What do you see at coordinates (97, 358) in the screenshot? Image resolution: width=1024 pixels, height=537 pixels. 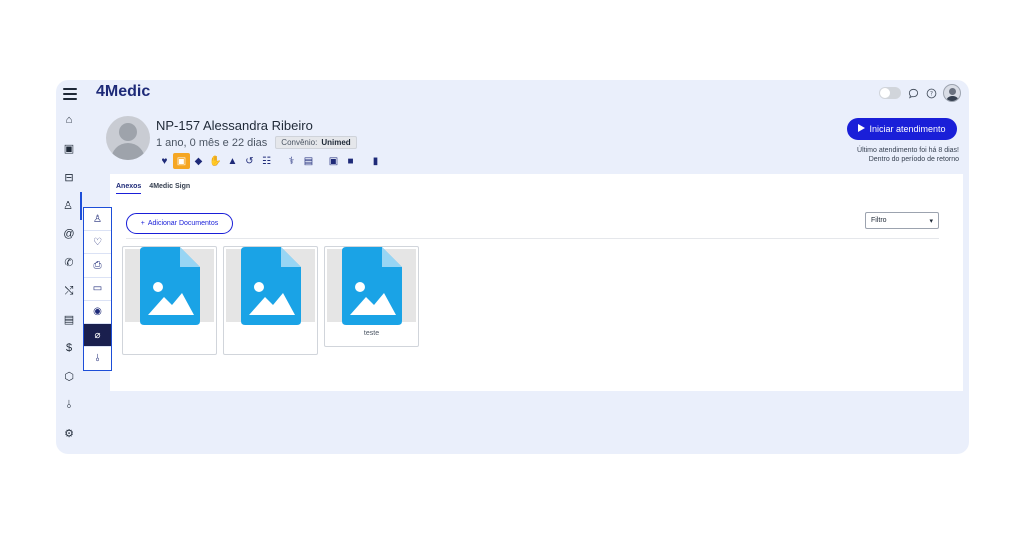 I see `subrail-chart-icon: ⫰` at bounding box center [97, 358].